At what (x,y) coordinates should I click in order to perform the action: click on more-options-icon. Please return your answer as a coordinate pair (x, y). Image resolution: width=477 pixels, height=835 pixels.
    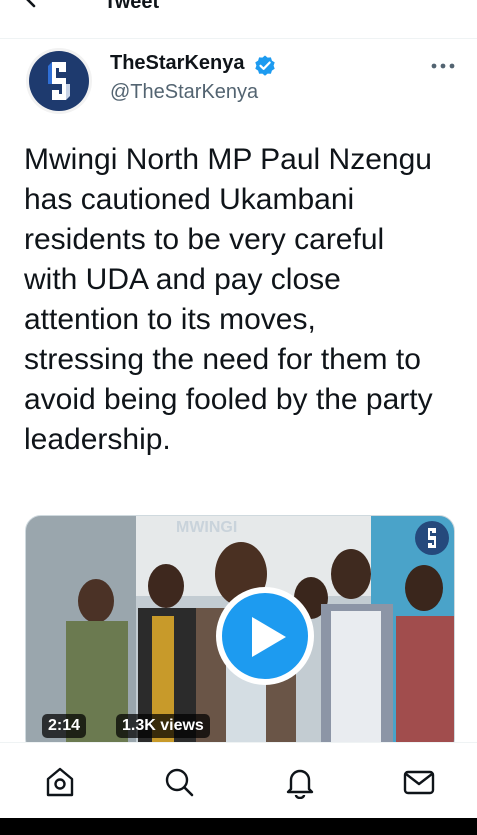
    Looking at the image, I should click on (443, 66).